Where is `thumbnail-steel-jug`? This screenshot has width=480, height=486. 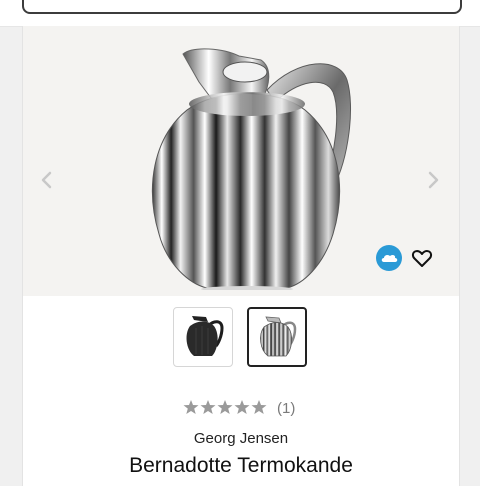
thumbnail-steel-jug is located at coordinates (277, 337).